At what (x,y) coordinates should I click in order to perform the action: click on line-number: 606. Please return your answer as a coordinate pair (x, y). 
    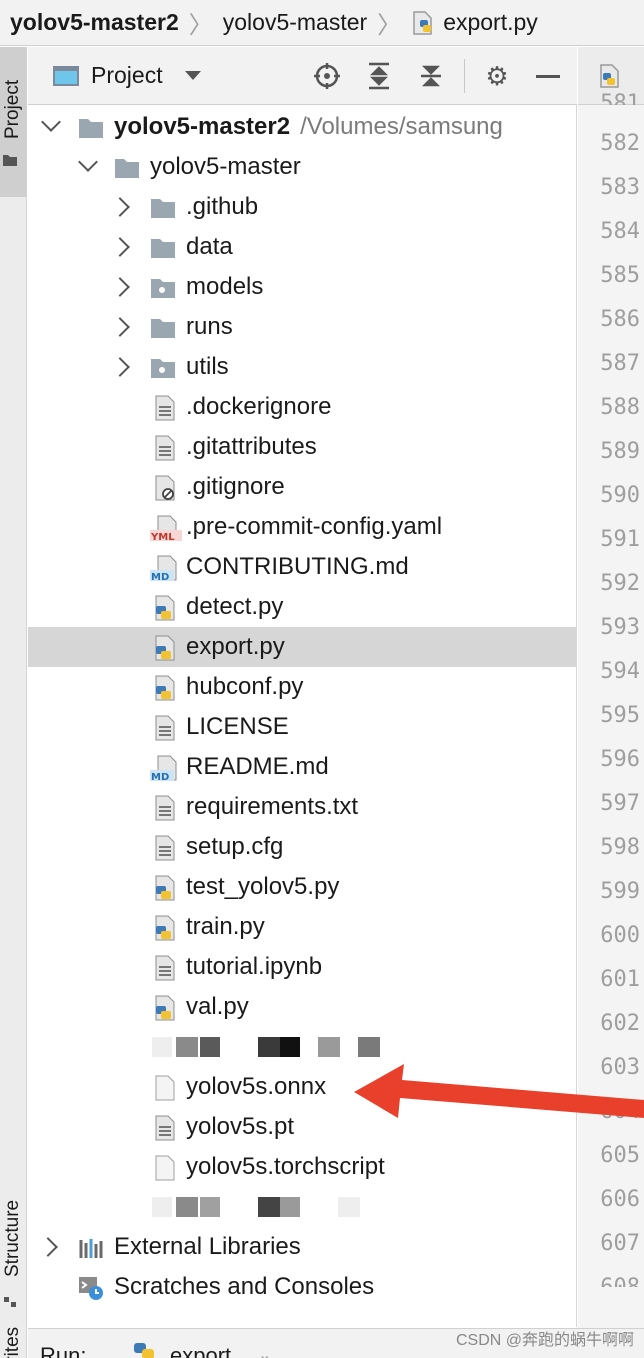
    Looking at the image, I should click on (620, 1199).